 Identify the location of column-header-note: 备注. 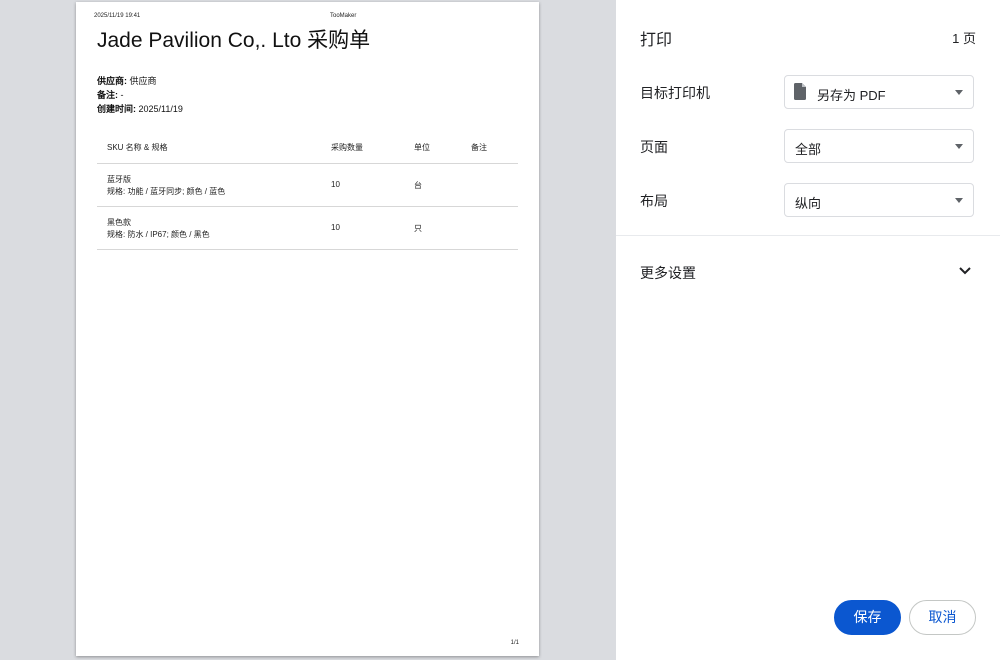
(479, 147).